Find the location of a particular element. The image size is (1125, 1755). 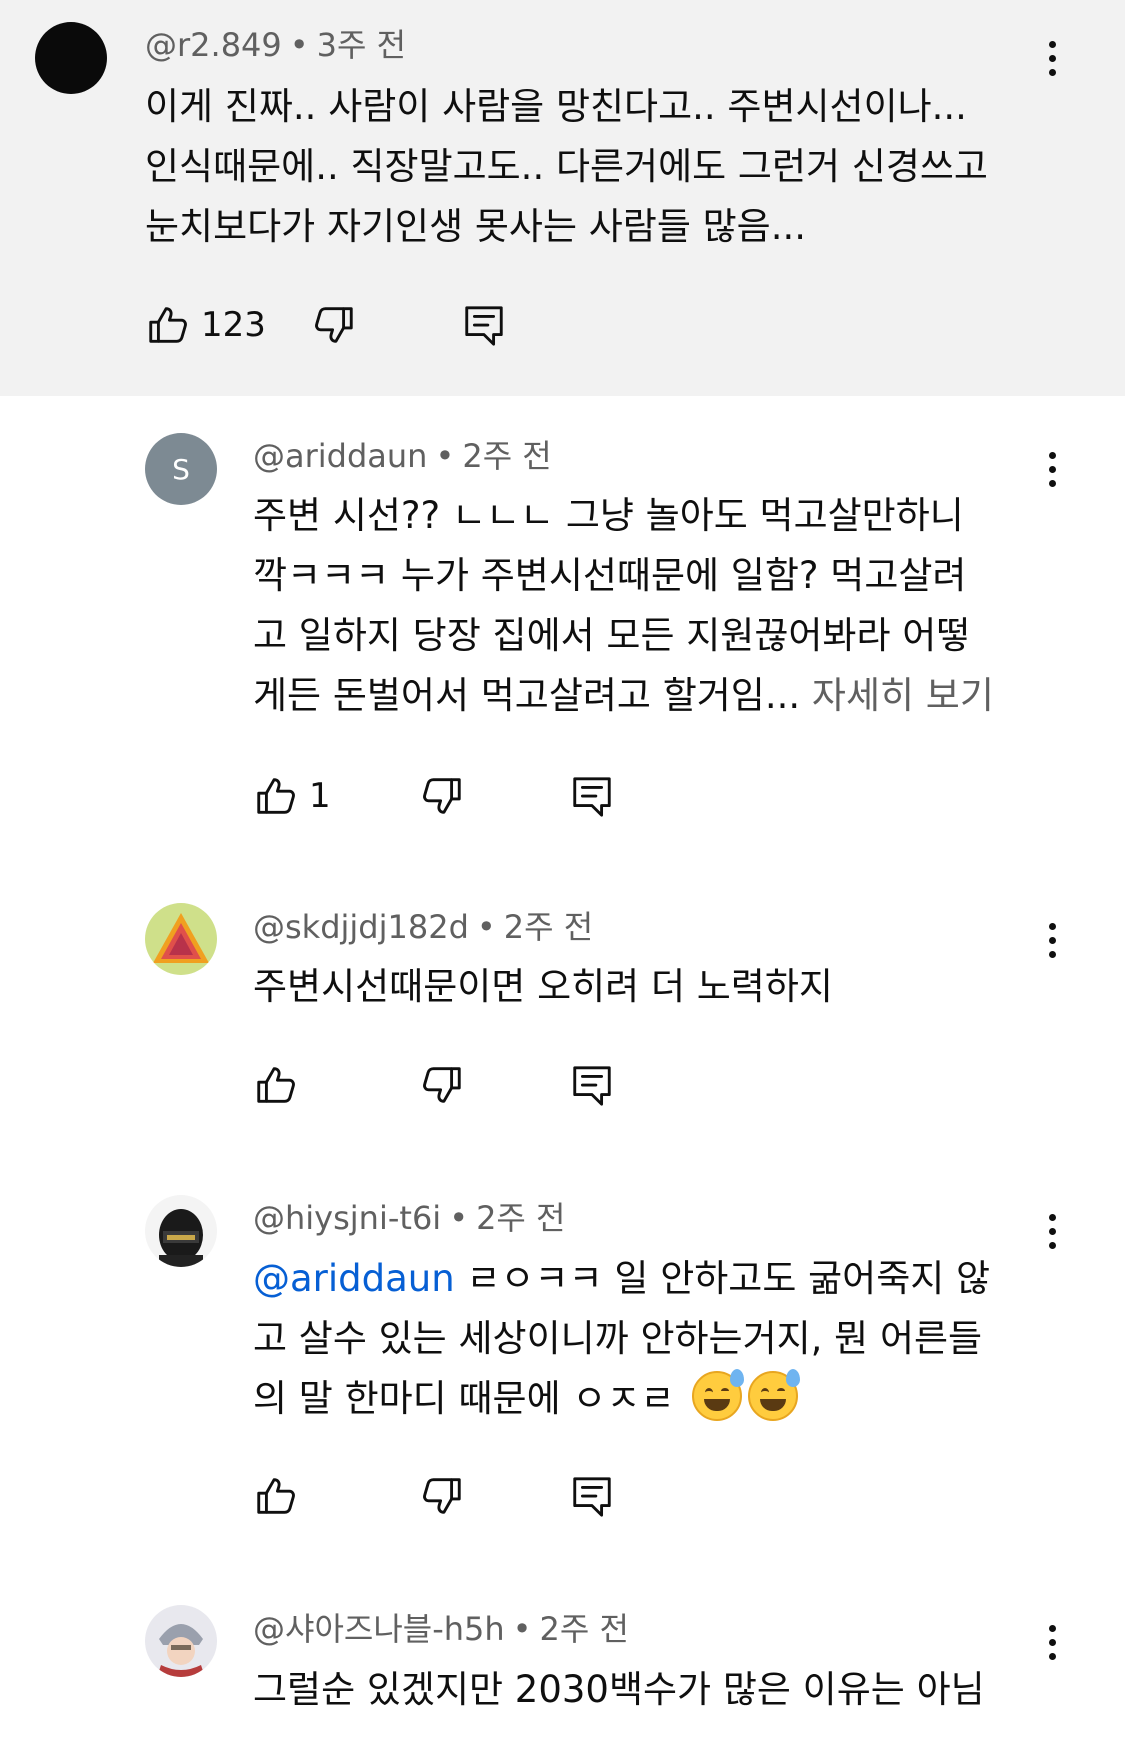

comment-line-text: ㄹㅇㅋㅋ 일 안하고도 굶어죽지 않 is located at coordinates (722, 1278).